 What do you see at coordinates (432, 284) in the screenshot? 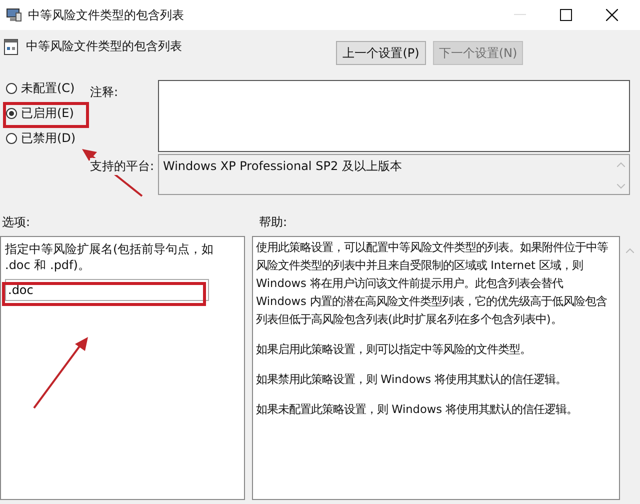
I see `help-paragraph: 使用此策略设置，可以配置中等风险文件类型的列表。如果附件位于中等风险文件类型的列表中并且来自受限制的区域或 Internet 区域，则 Windows 将在用户访问该文件前提示用户。此包含列表会替代 Windows 内置的潜在高风险文件类型列表，它的优先级高于低风险包含列表但低于高风险包含列表(此时扩展名列在多个包含列表中)。` at bounding box center [432, 284].